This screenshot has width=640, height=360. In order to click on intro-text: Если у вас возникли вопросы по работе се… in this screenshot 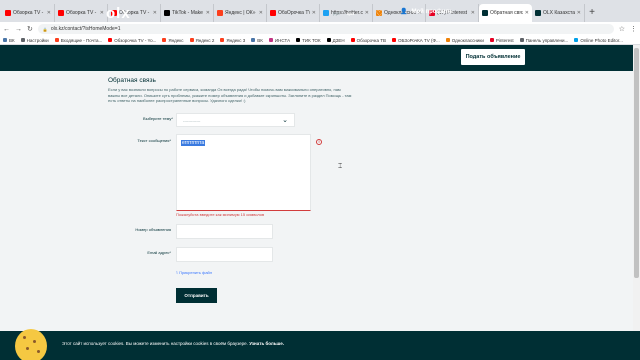, I will do `click(230, 95)`.